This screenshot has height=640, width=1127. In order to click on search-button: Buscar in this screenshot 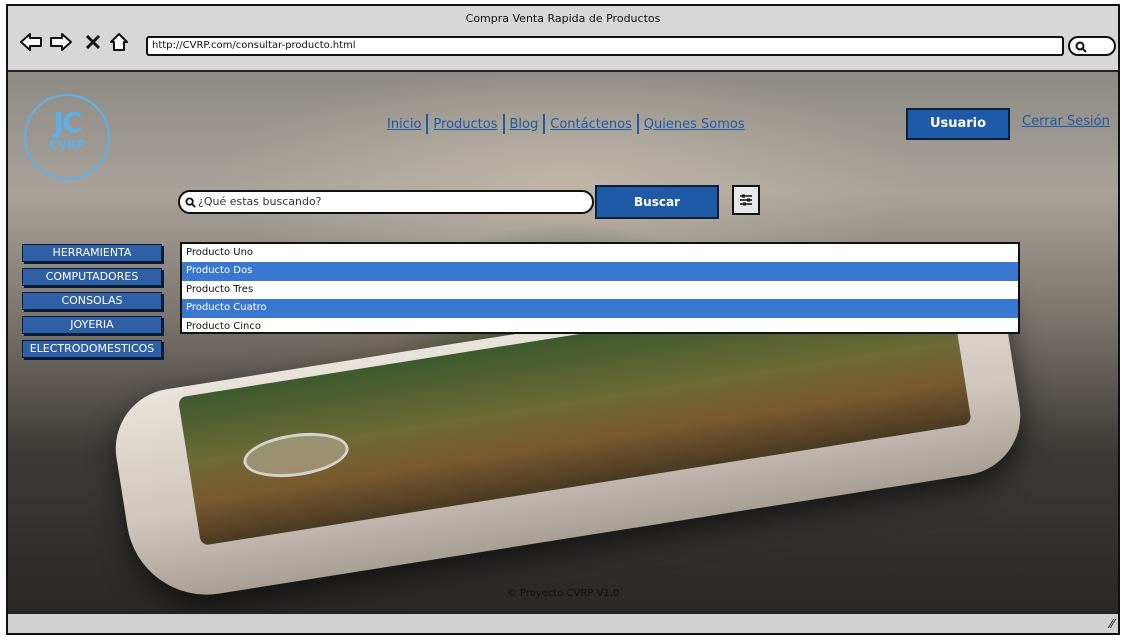, I will do `click(657, 202)`.